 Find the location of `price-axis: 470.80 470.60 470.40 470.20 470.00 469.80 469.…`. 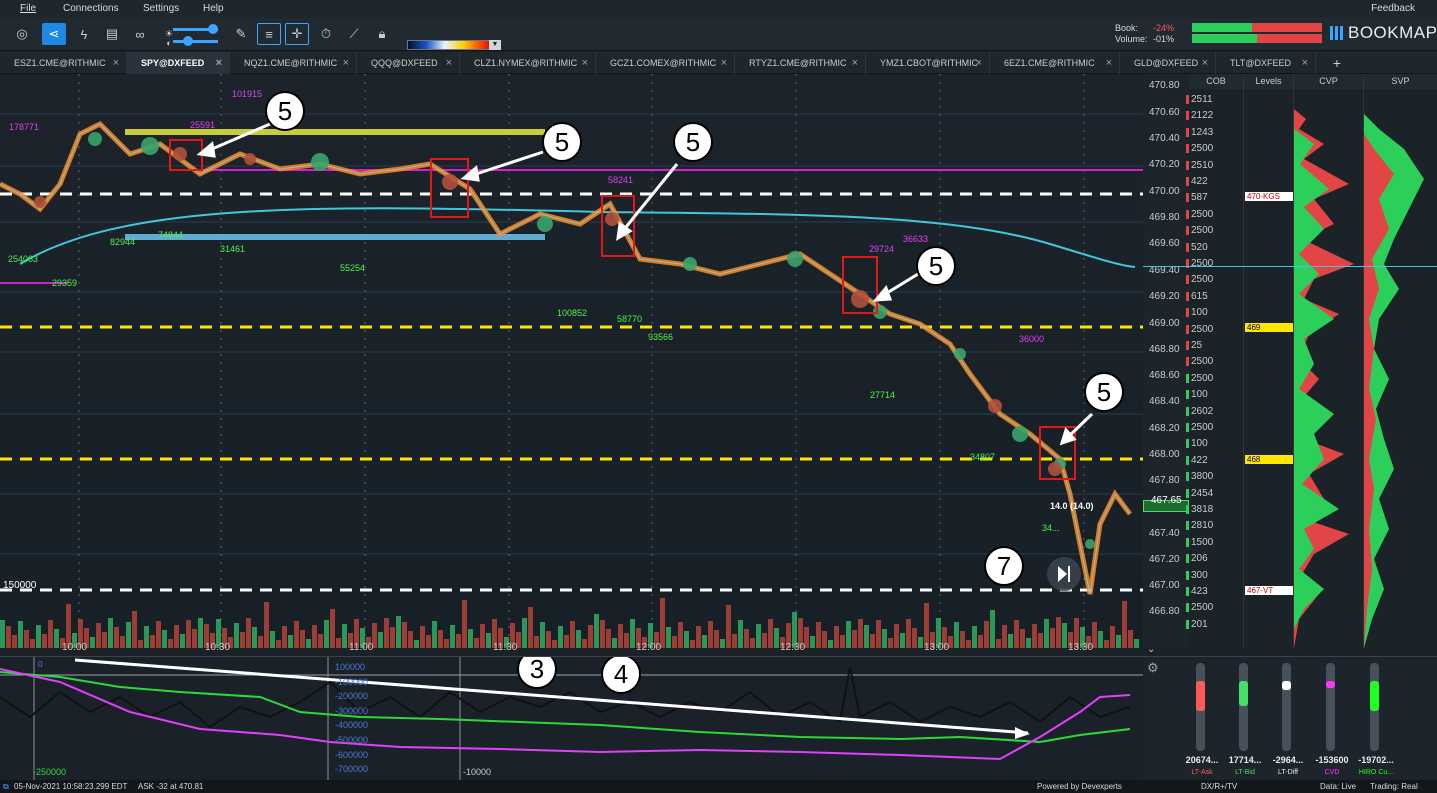

price-axis: 470.80 470.60 470.40 470.20 470.00 469.80 469.… is located at coordinates (1166, 361).